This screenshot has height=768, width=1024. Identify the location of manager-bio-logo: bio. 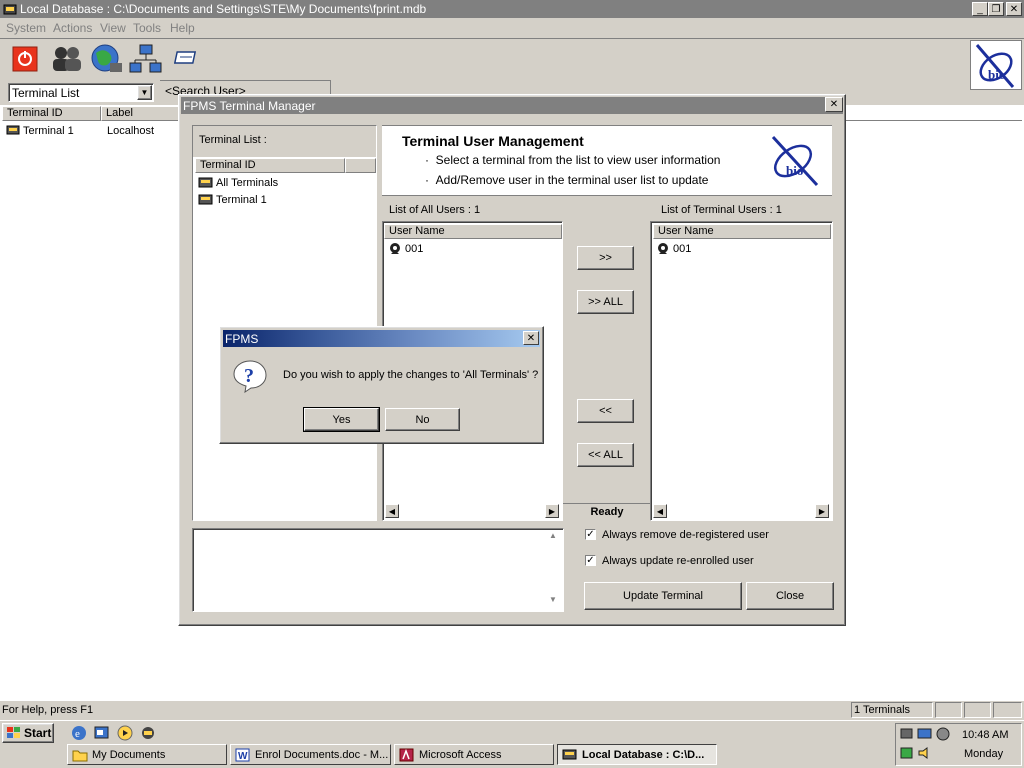
(795, 161).